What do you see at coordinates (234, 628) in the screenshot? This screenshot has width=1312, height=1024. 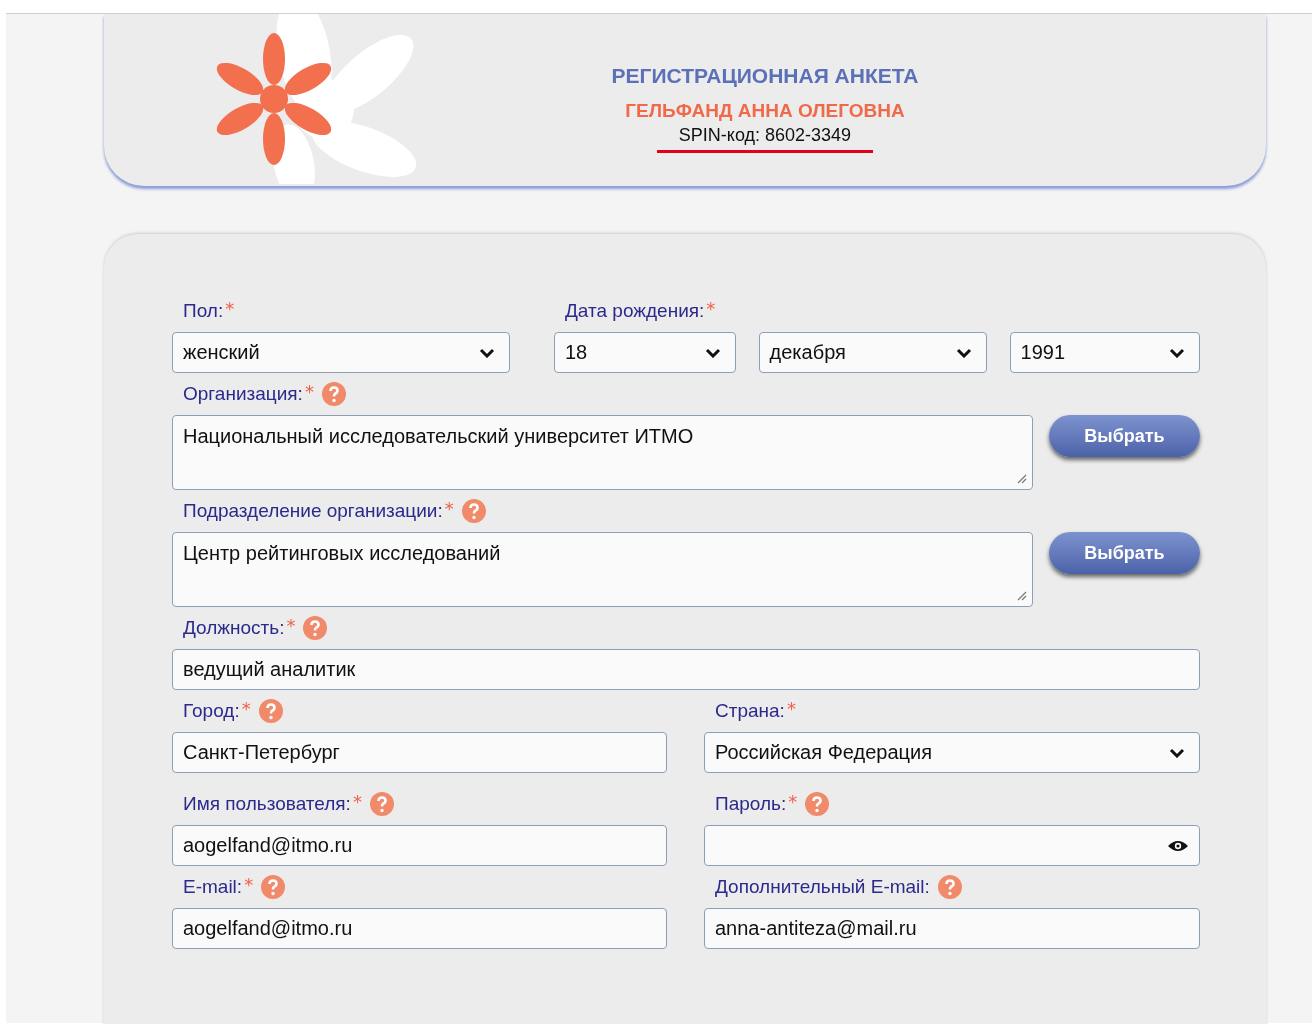 I see `field-label: Должность:` at bounding box center [234, 628].